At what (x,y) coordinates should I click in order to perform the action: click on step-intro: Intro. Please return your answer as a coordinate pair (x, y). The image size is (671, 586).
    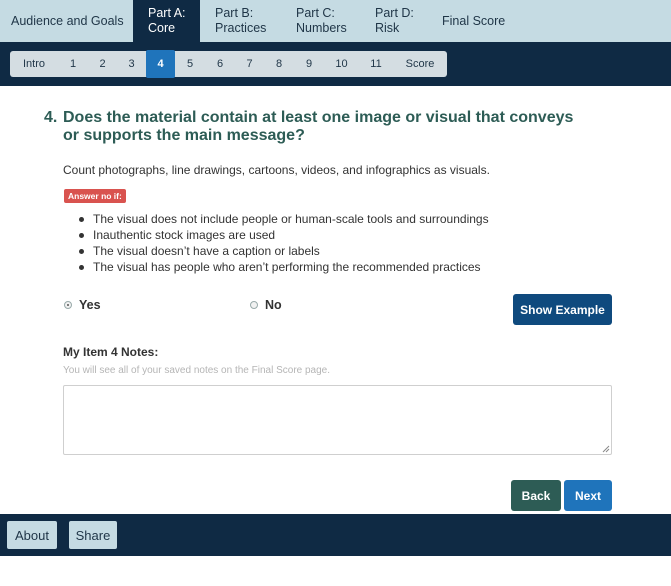
    Looking at the image, I should click on (34, 64).